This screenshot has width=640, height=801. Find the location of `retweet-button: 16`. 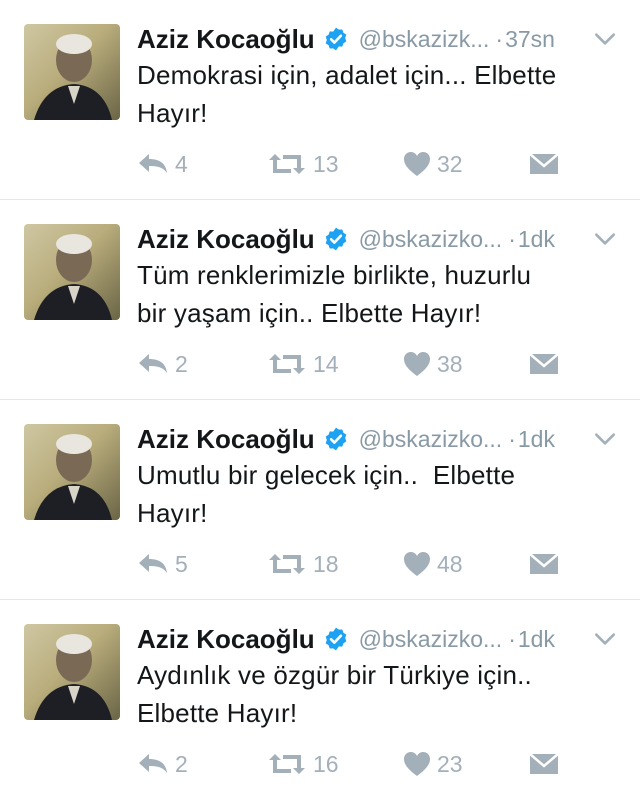

retweet-button: 16 is located at coordinates (335, 764).